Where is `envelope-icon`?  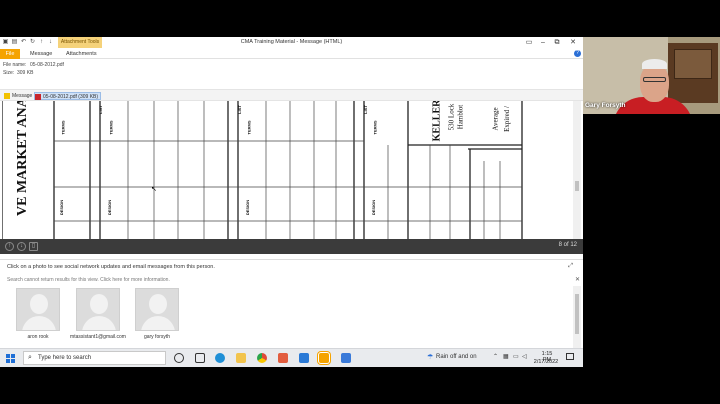
envelope-icon is located at coordinates (7, 96).